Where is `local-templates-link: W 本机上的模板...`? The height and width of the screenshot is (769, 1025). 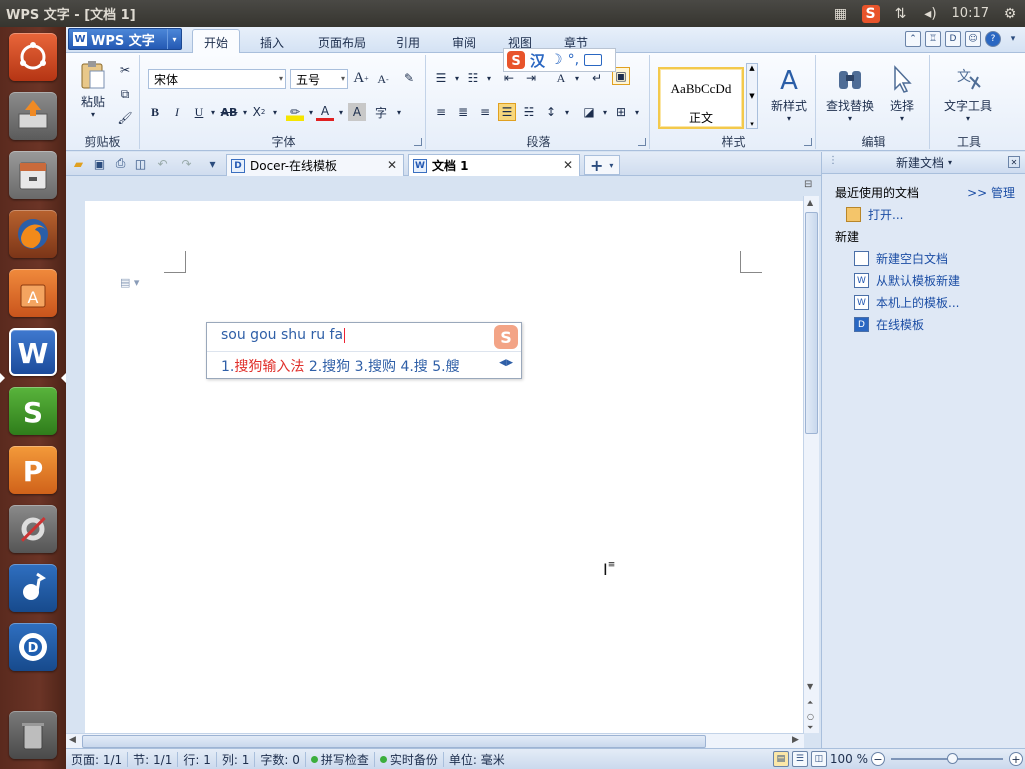
local-templates-link: W 本机上的模板... is located at coordinates (906, 302).